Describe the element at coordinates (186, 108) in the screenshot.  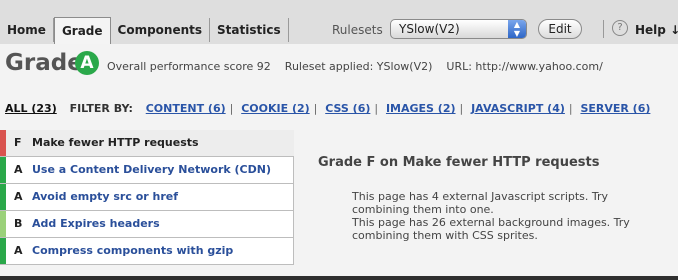
I see `filter-content-link: CONTENT (6)` at that location.